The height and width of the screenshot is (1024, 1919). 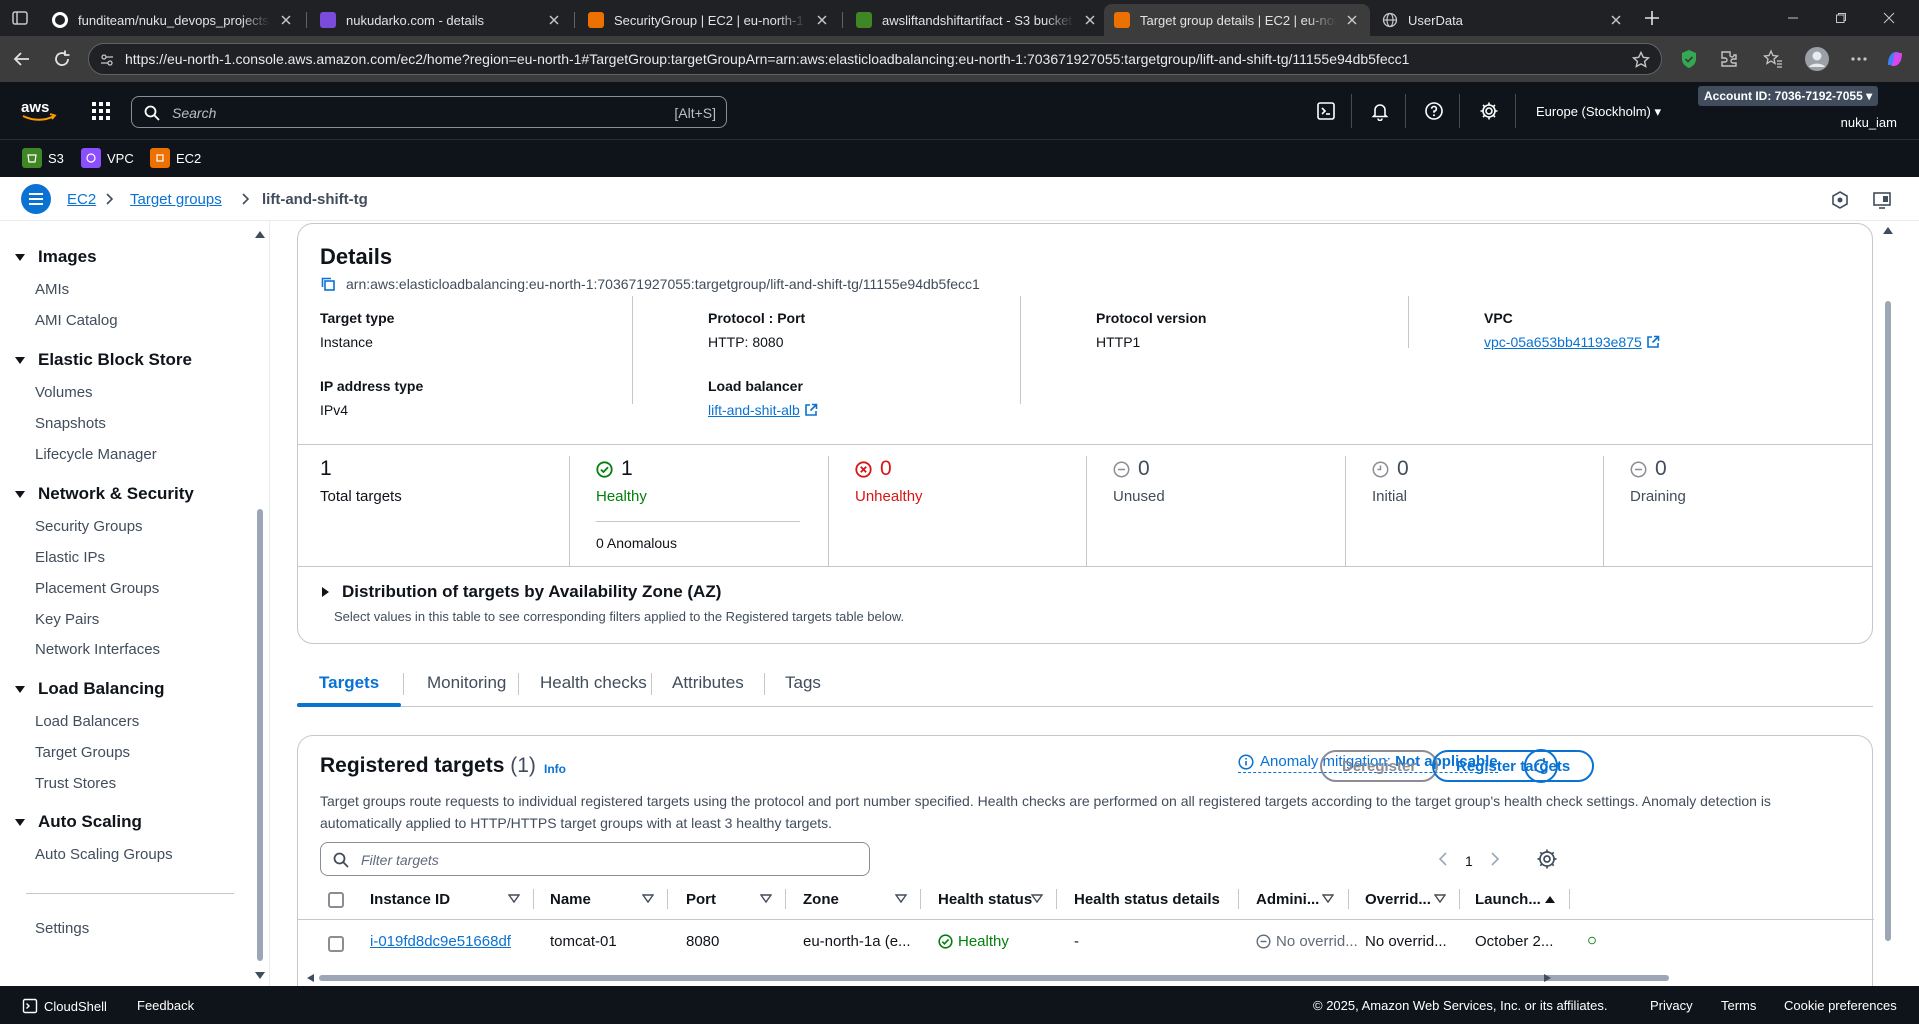 I want to click on table-horizontal-scrollbar, so click(x=1085, y=978).